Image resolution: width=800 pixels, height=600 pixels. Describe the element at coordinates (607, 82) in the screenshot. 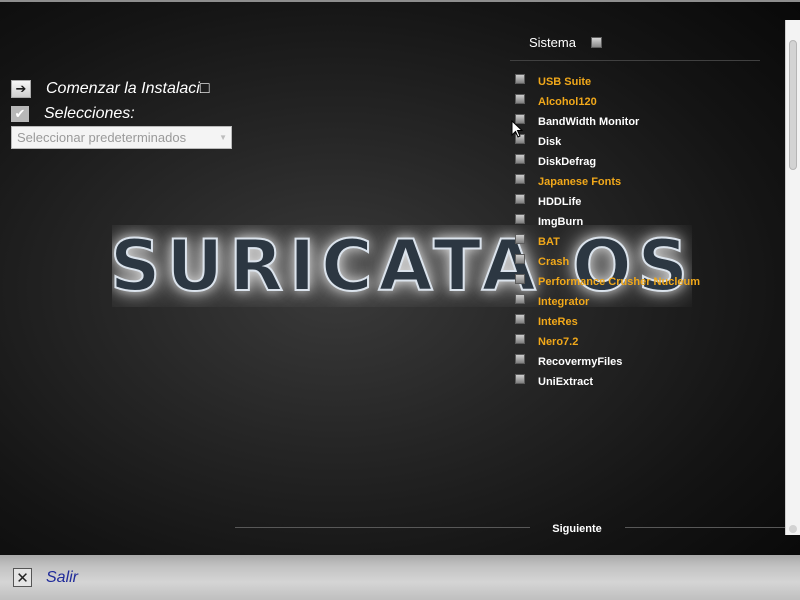

I see `list-item: USB Suite` at that location.